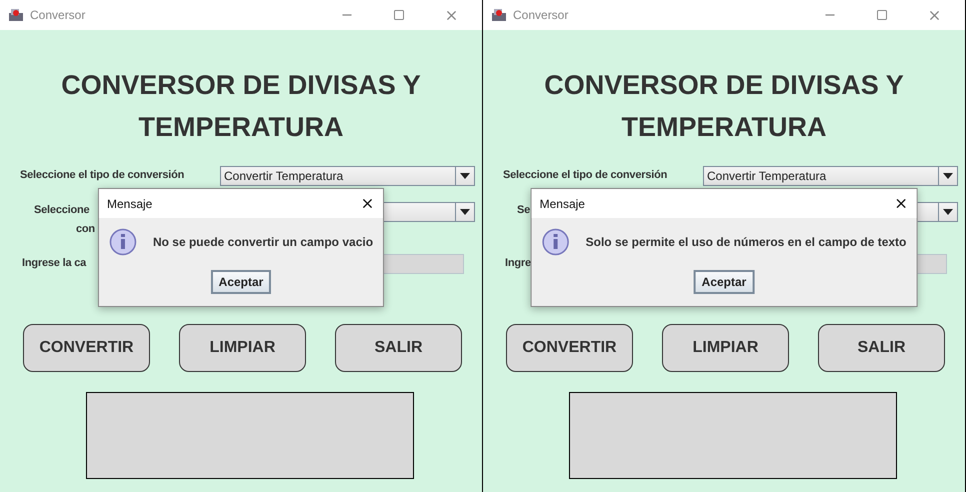 The height and width of the screenshot is (492, 966). Describe the element at coordinates (263, 242) in the screenshot. I see `dialog-message: No se puede convertir un campo vacio` at that location.